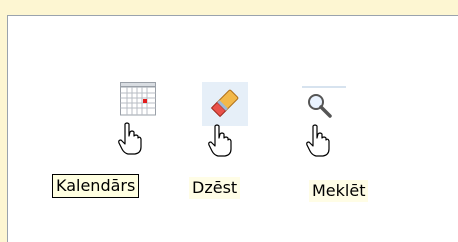  Describe the element at coordinates (320, 106) in the screenshot. I see `magnifier-icon` at that location.